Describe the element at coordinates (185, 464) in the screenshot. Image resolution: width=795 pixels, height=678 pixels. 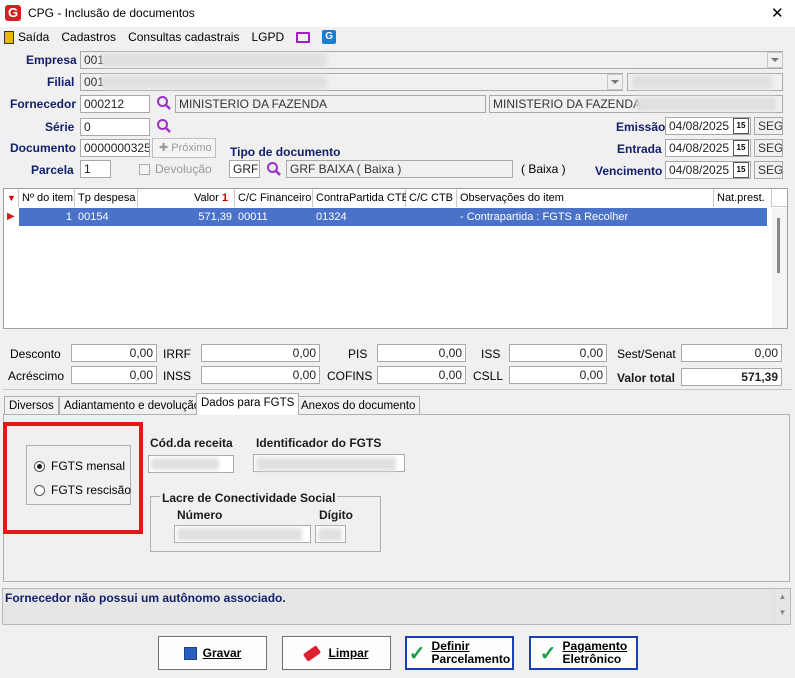
I see `cod-receita-redacted` at that location.